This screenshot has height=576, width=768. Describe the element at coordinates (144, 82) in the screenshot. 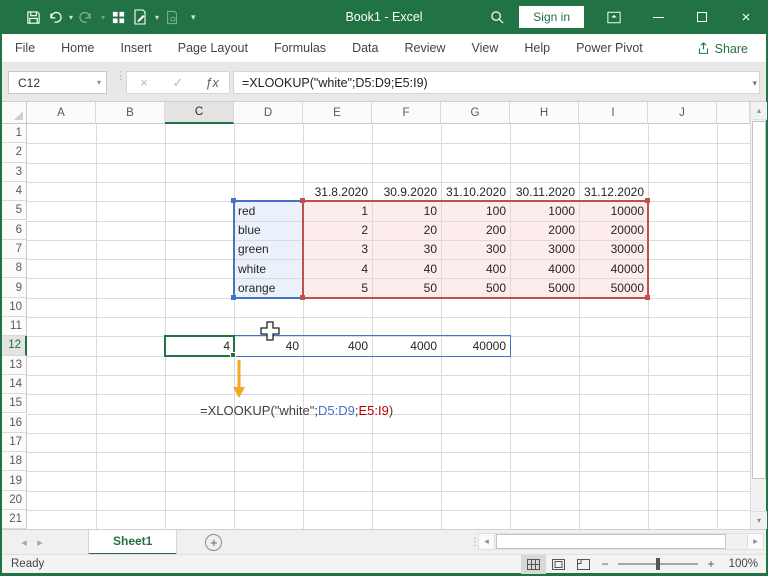

I see `cancel-button: ×` at that location.